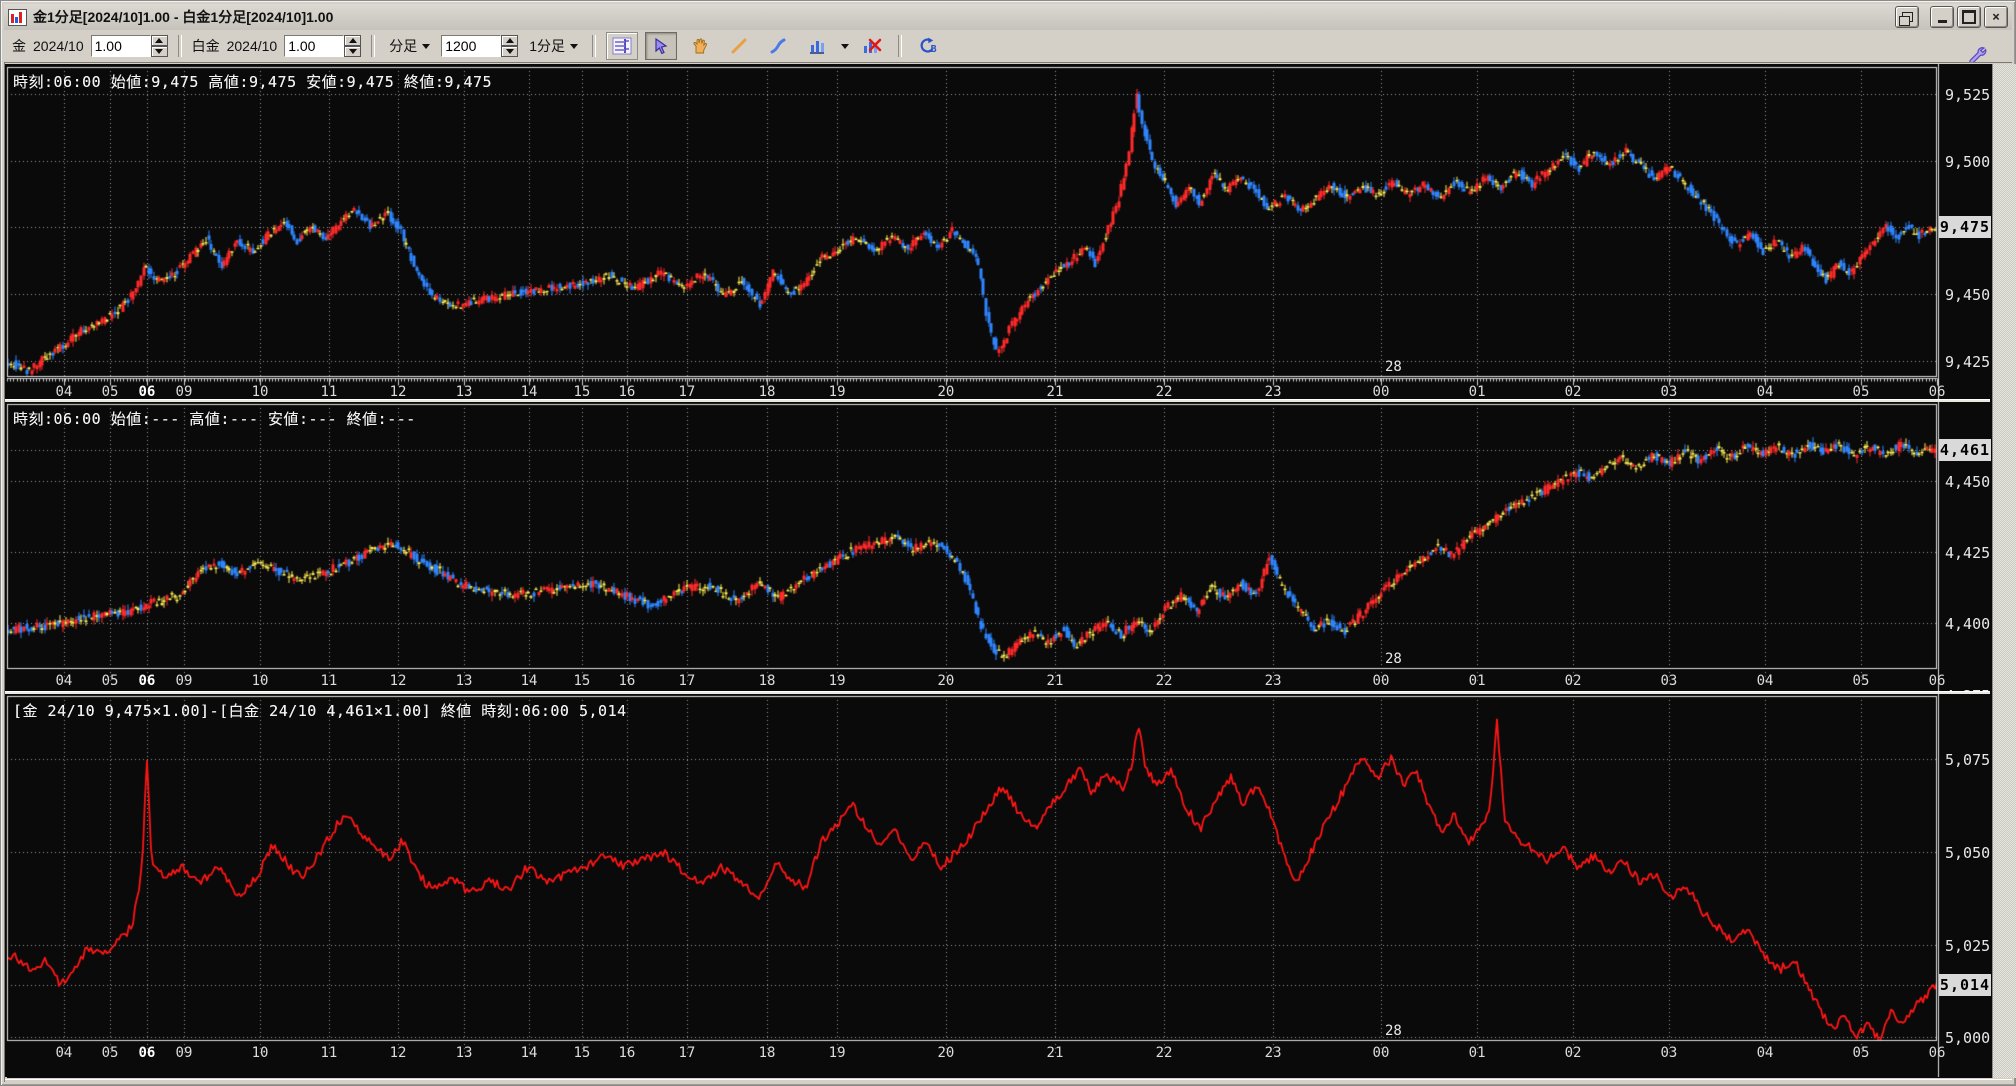 This screenshot has width=2016, height=1086. What do you see at coordinates (1965, 227) in the screenshot?
I see `gold-current-price-badge: 9,475` at bounding box center [1965, 227].